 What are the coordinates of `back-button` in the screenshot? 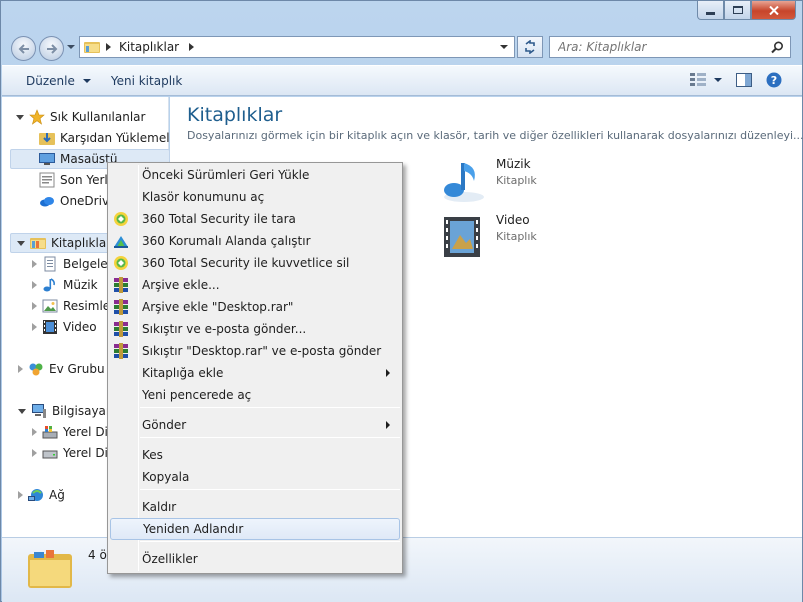 It's located at (23, 48).